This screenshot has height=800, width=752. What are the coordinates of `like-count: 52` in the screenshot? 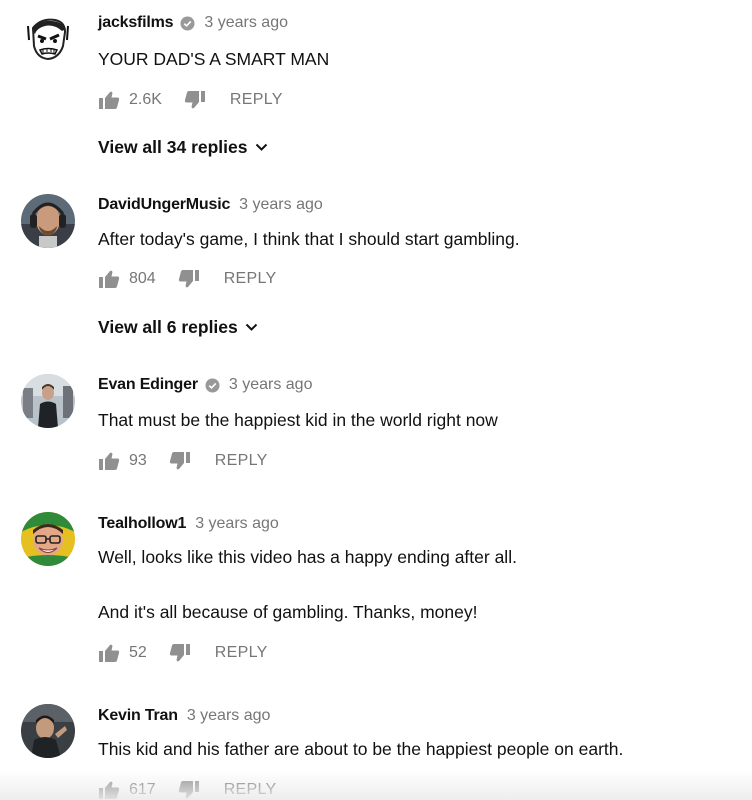 It's located at (138, 652).